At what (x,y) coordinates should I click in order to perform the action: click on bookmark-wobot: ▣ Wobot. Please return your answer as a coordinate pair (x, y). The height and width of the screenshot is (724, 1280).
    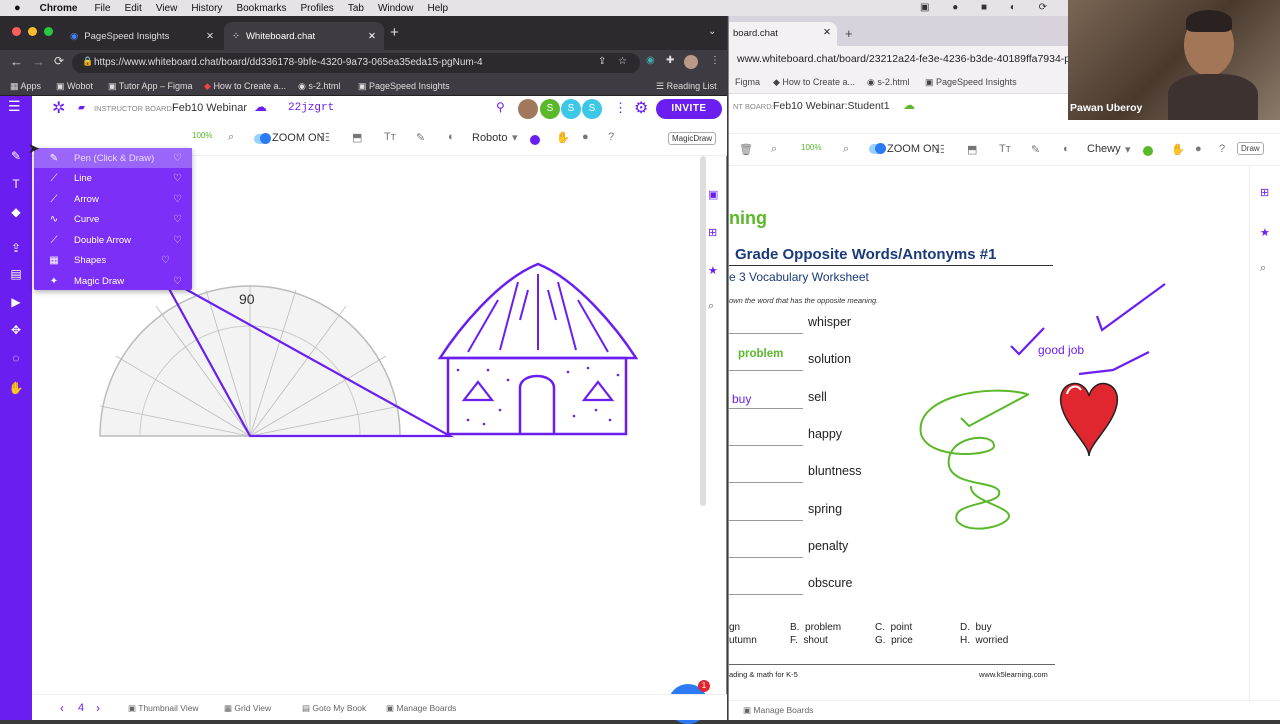
    Looking at the image, I should click on (74, 86).